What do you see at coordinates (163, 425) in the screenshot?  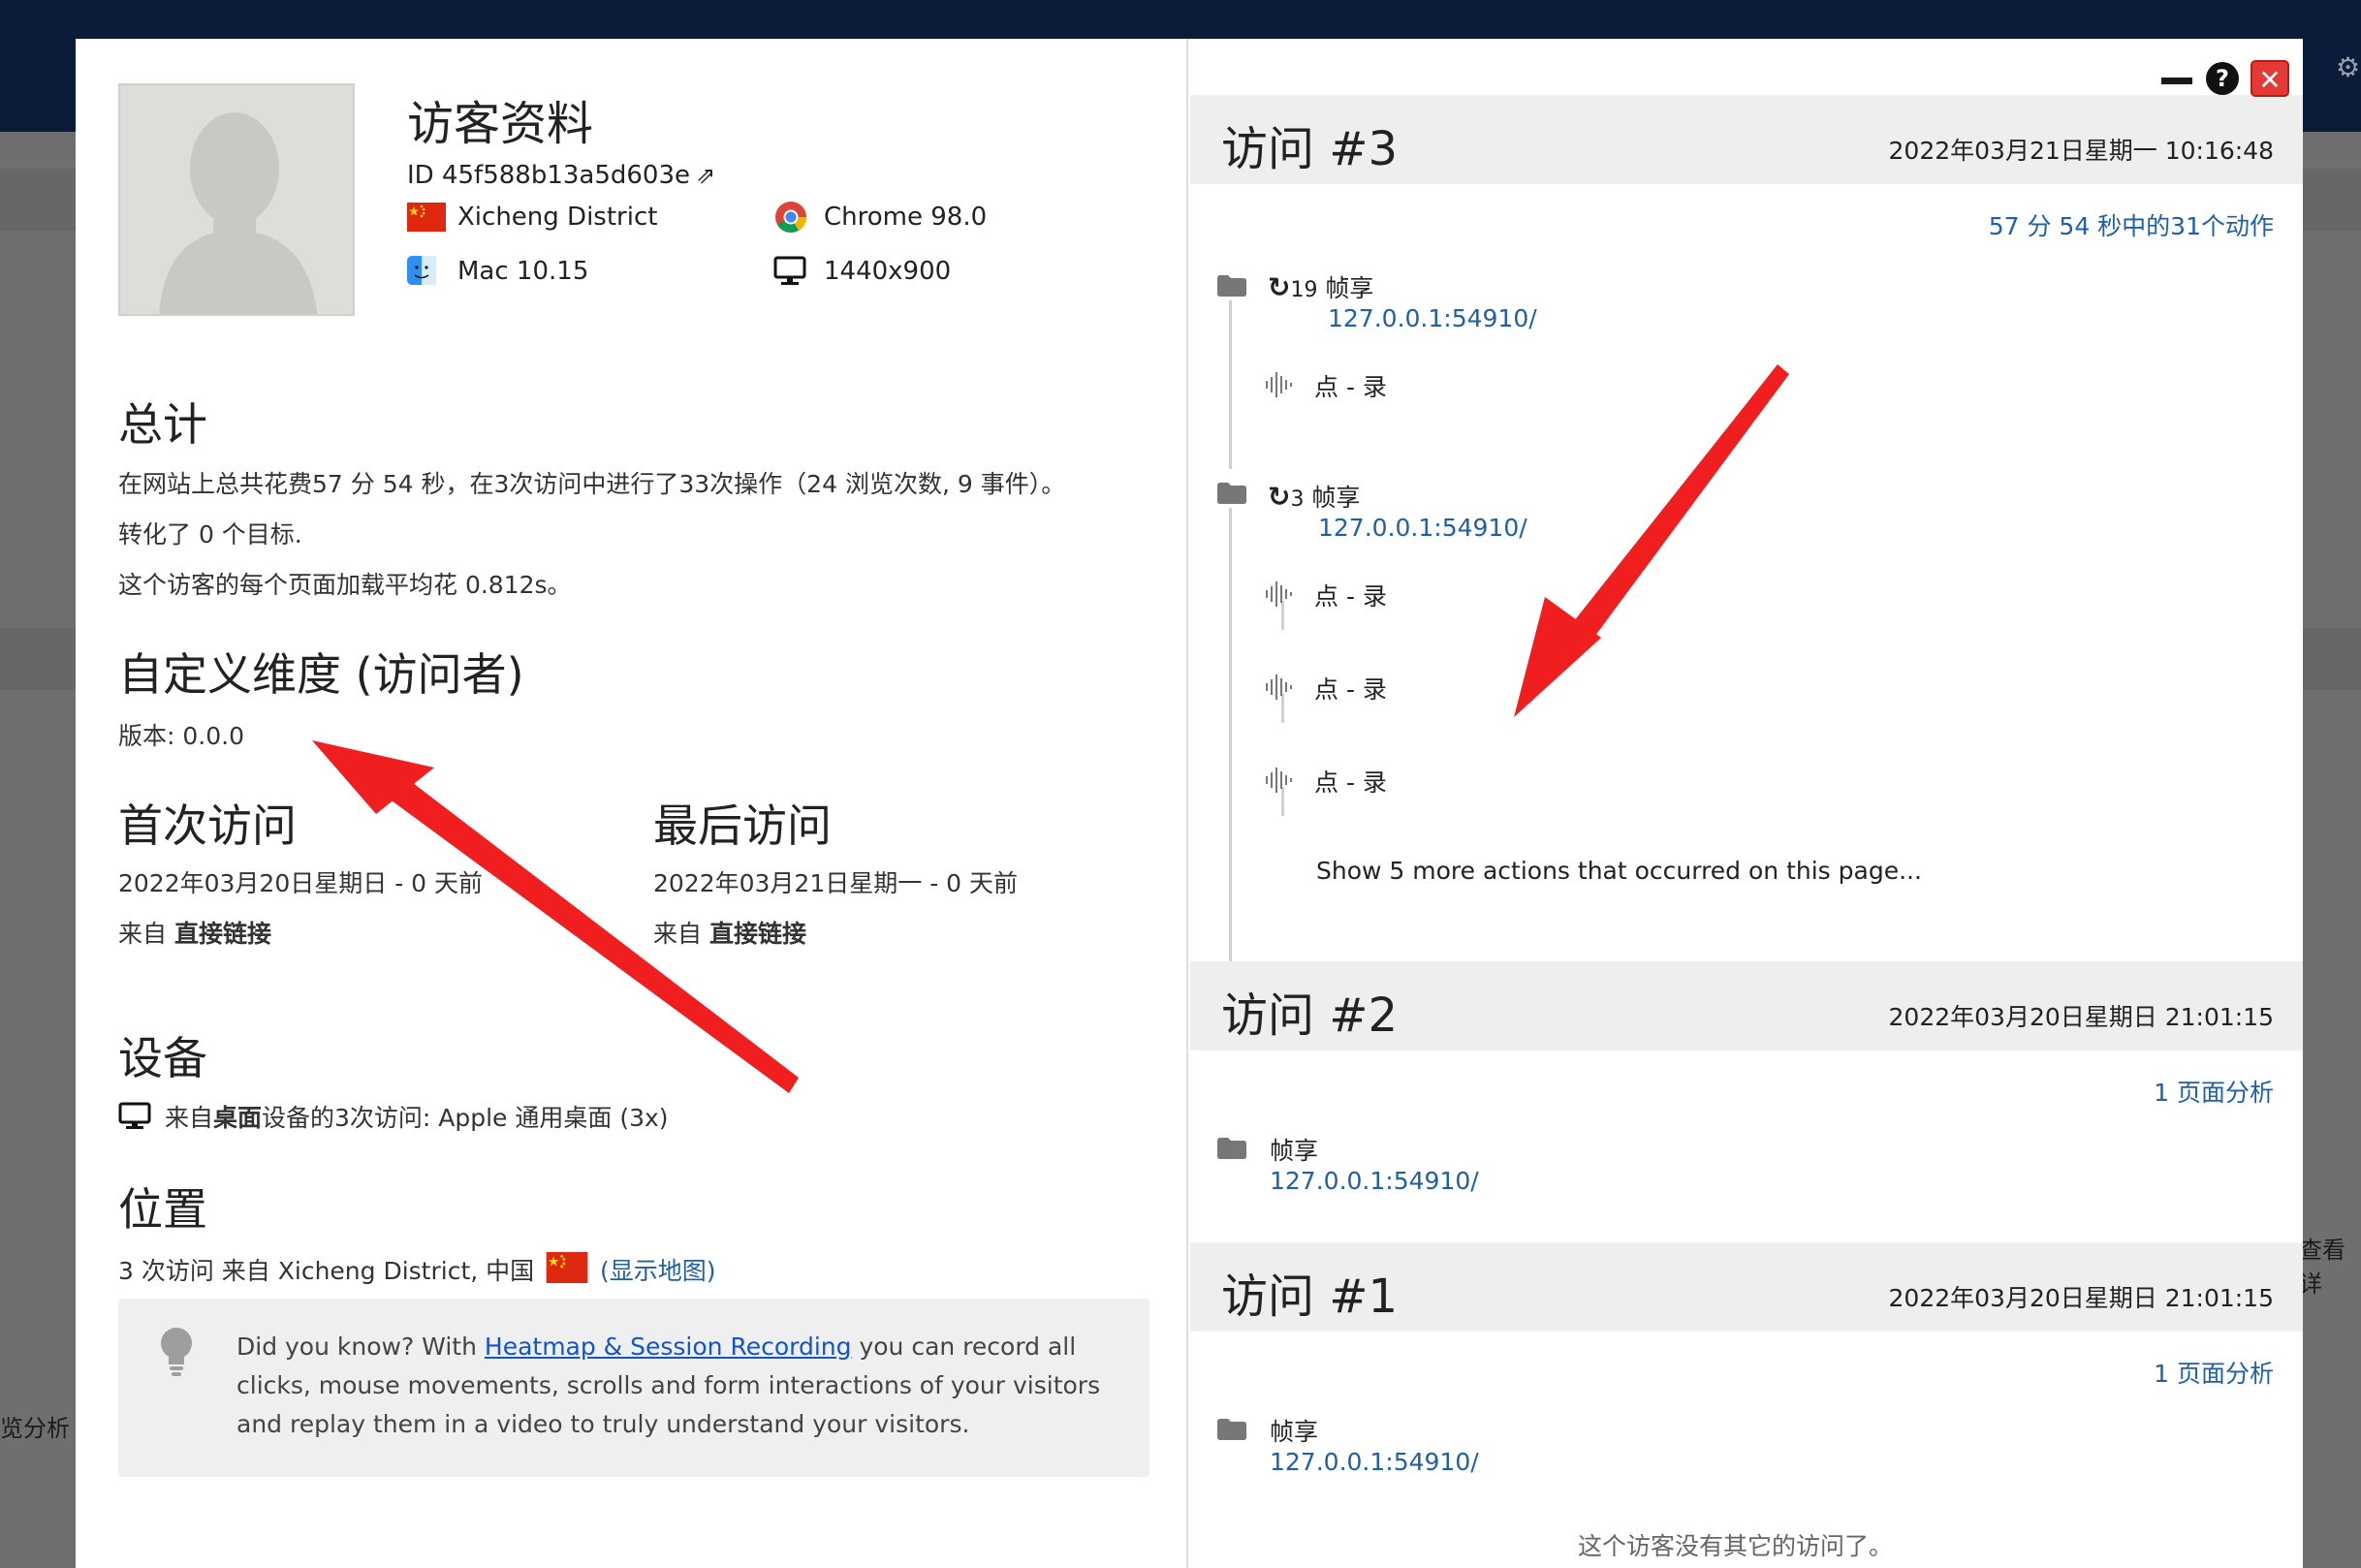 I see `summary-heading: 总计` at bounding box center [163, 425].